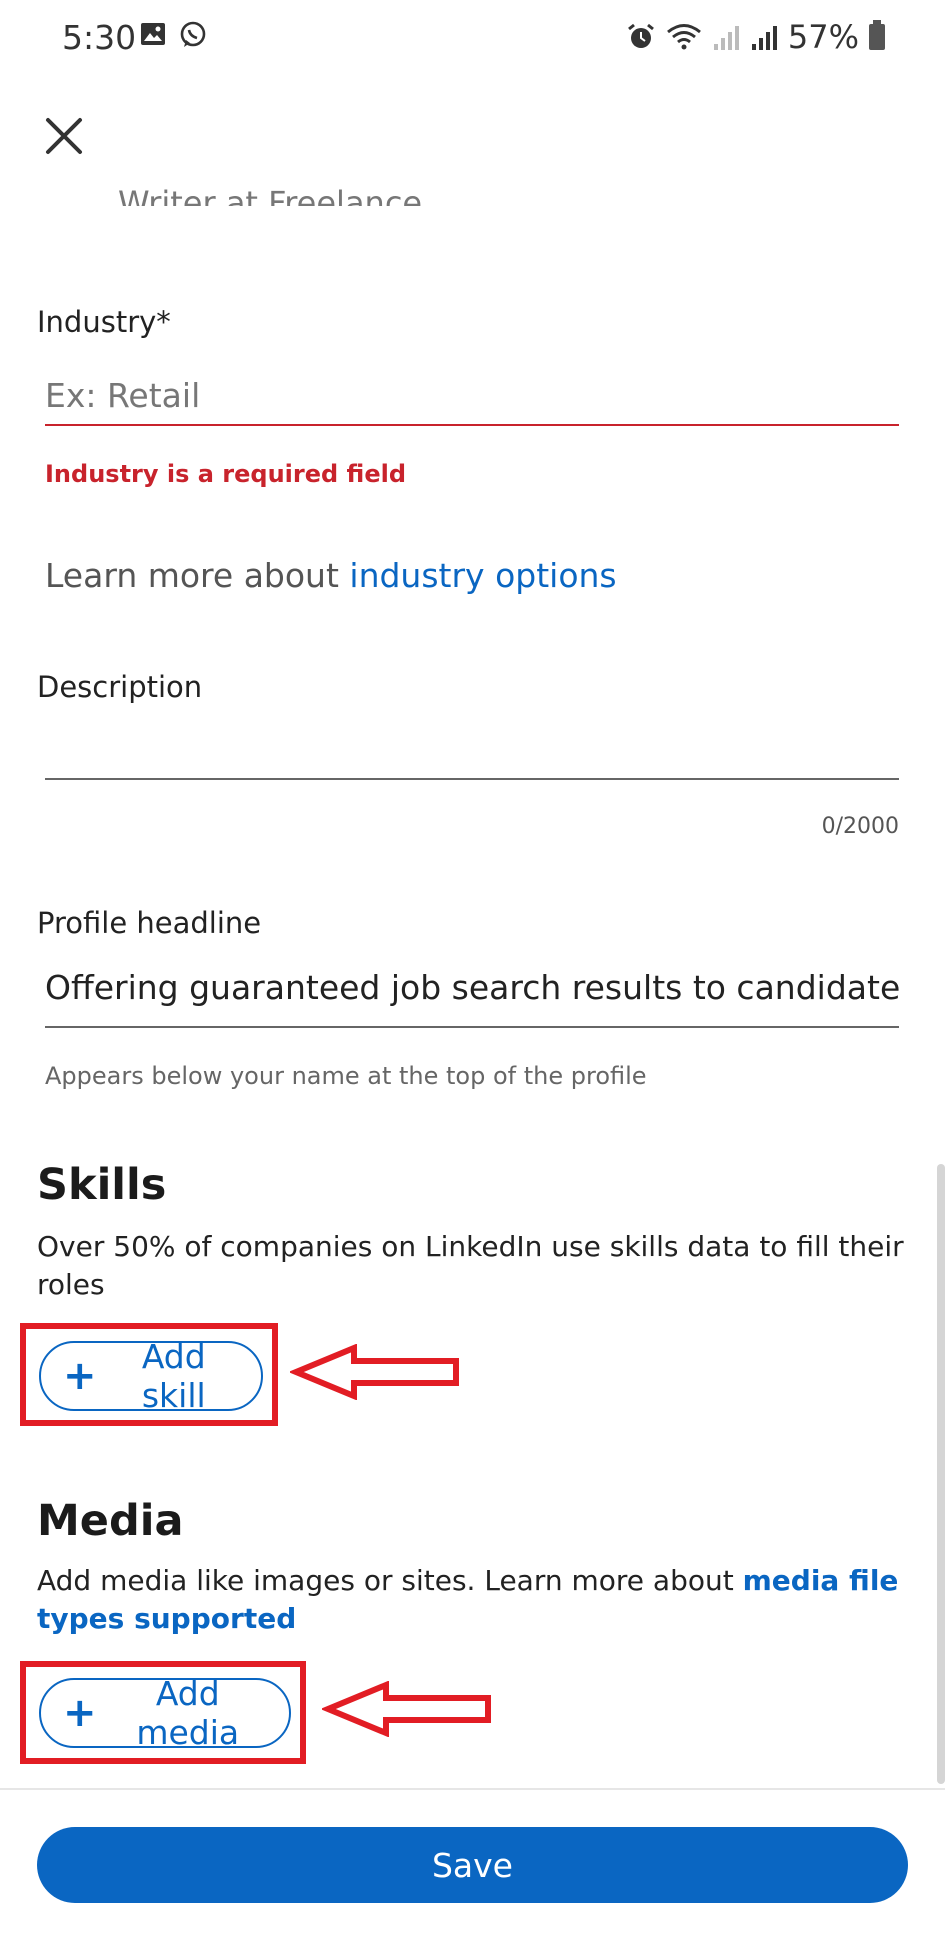 The width and height of the screenshot is (945, 1940). I want to click on save-button: Save, so click(472, 1865).